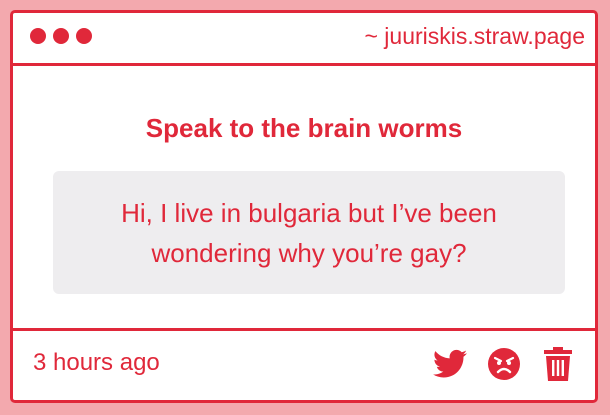  What do you see at coordinates (474, 36) in the screenshot?
I see `page-url: ~ juuriskis.straw.page` at bounding box center [474, 36].